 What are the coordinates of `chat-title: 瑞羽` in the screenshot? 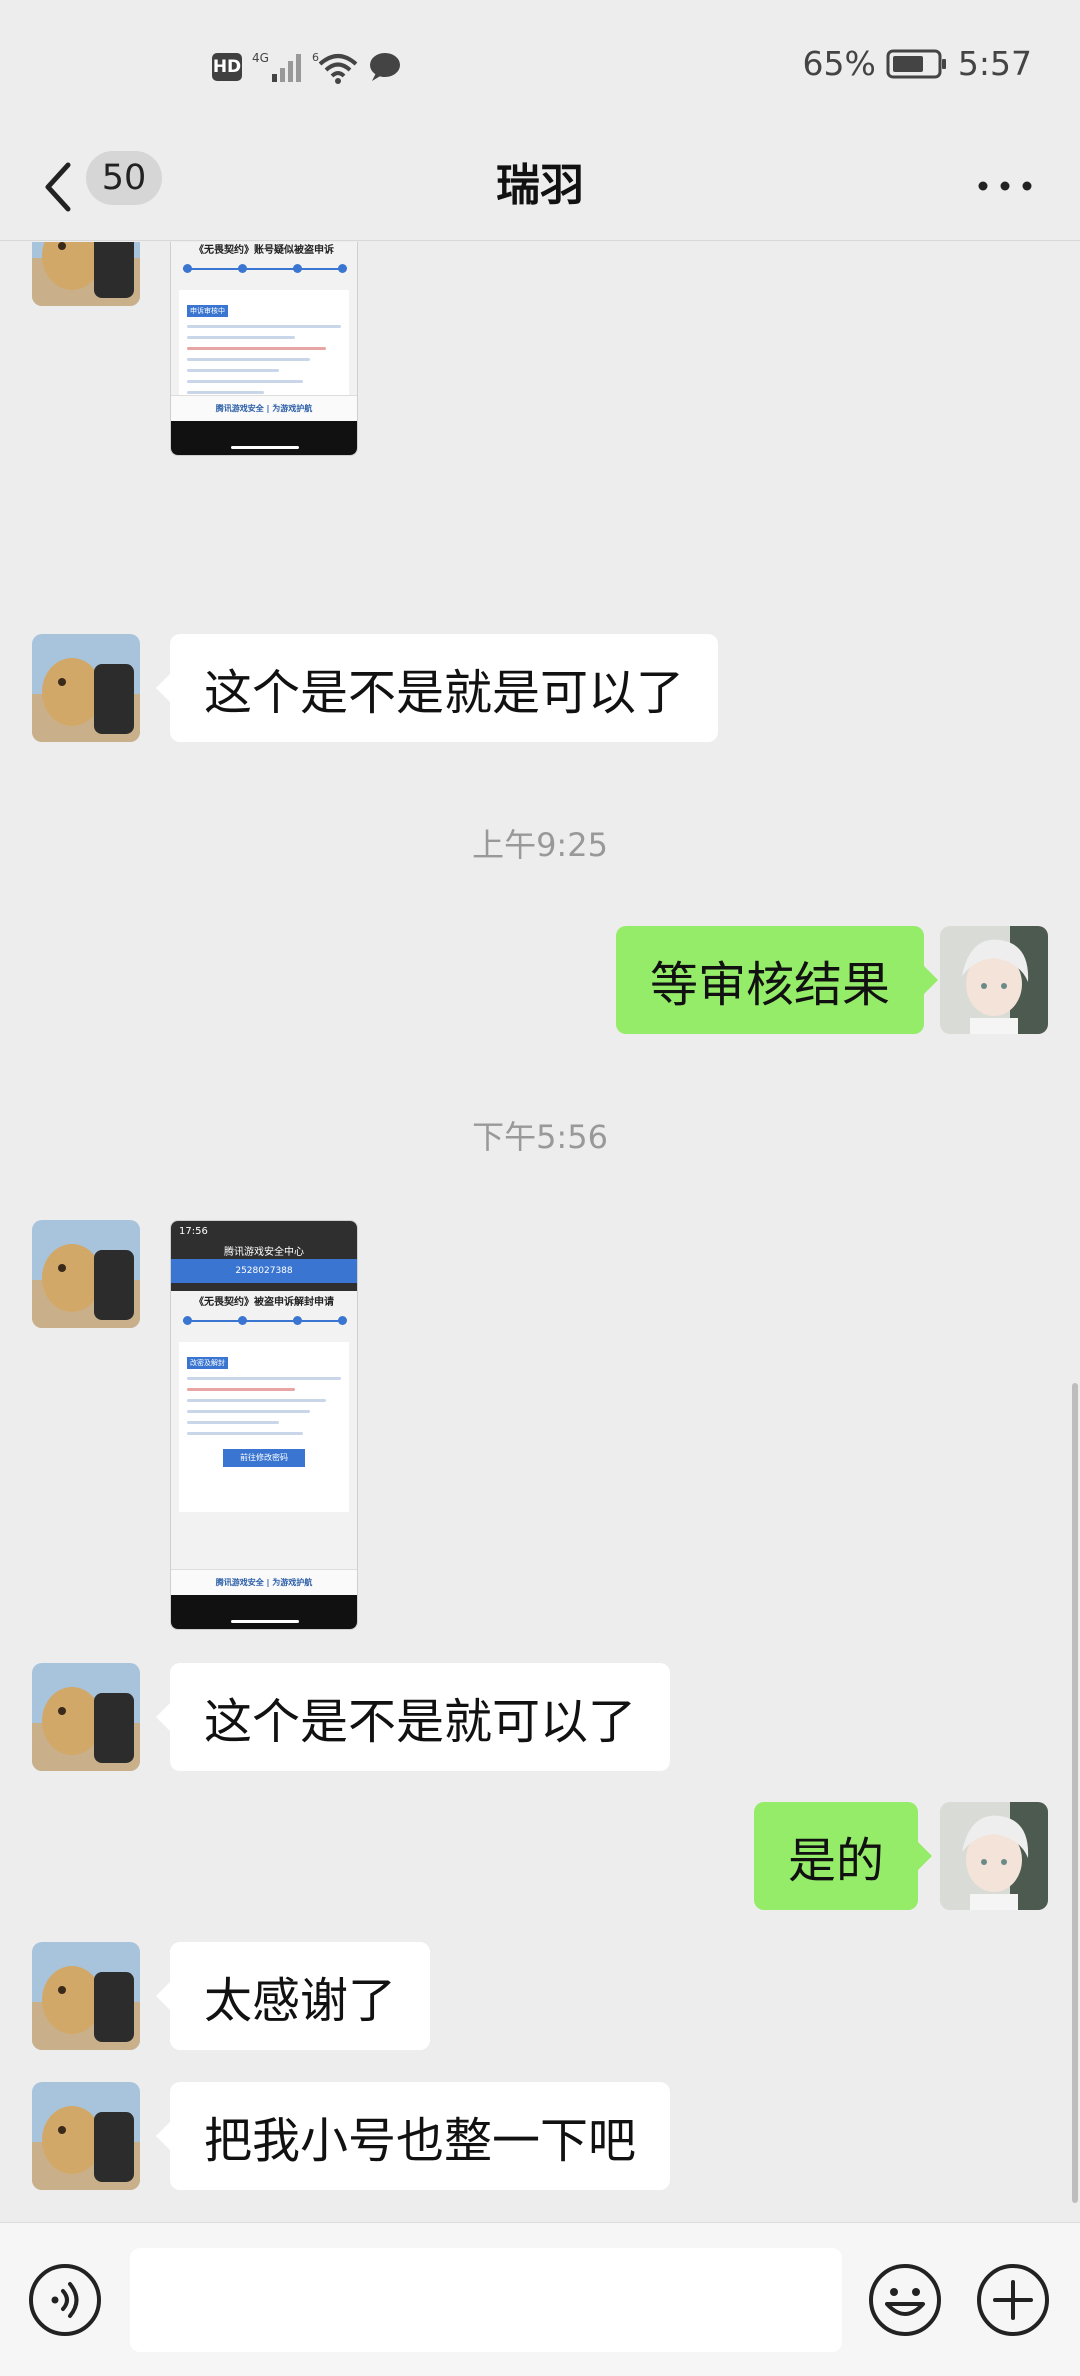 It's located at (540, 185).